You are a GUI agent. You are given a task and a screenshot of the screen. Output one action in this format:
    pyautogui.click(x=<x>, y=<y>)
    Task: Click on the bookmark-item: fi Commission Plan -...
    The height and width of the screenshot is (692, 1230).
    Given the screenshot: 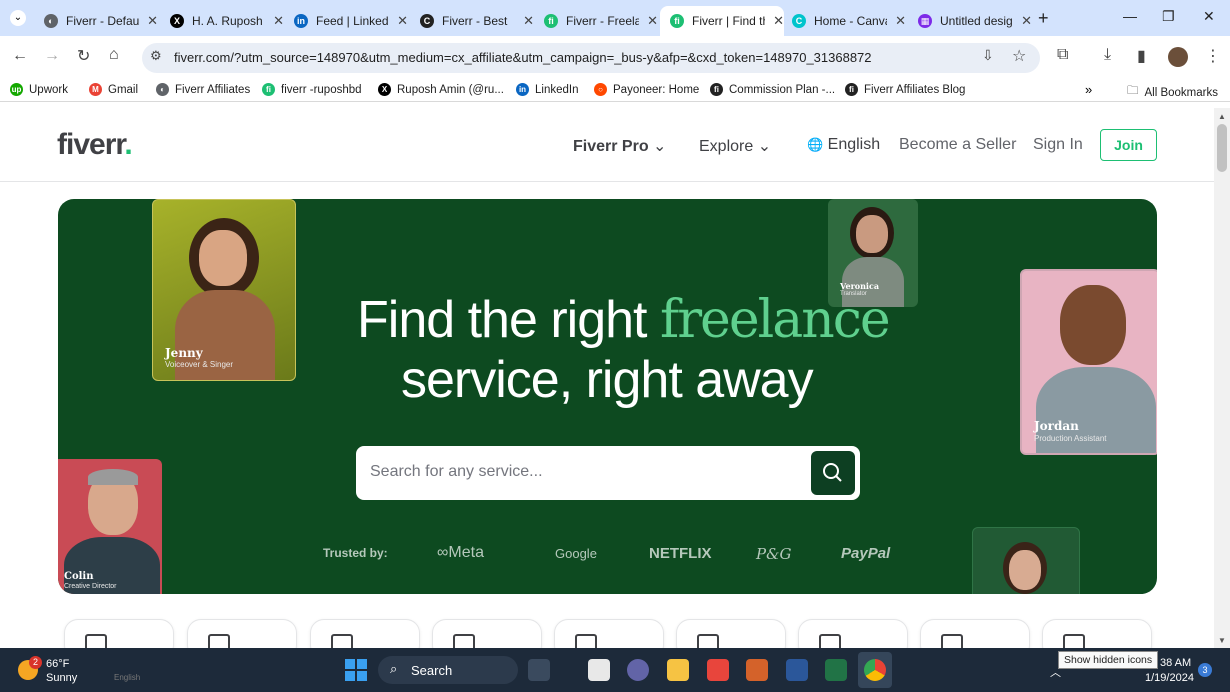 What is the action you would take?
    pyautogui.click(x=772, y=89)
    